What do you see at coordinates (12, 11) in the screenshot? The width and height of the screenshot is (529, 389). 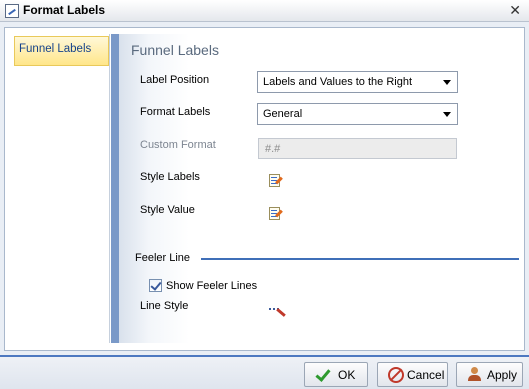 I see `format-labels-icon` at bounding box center [12, 11].